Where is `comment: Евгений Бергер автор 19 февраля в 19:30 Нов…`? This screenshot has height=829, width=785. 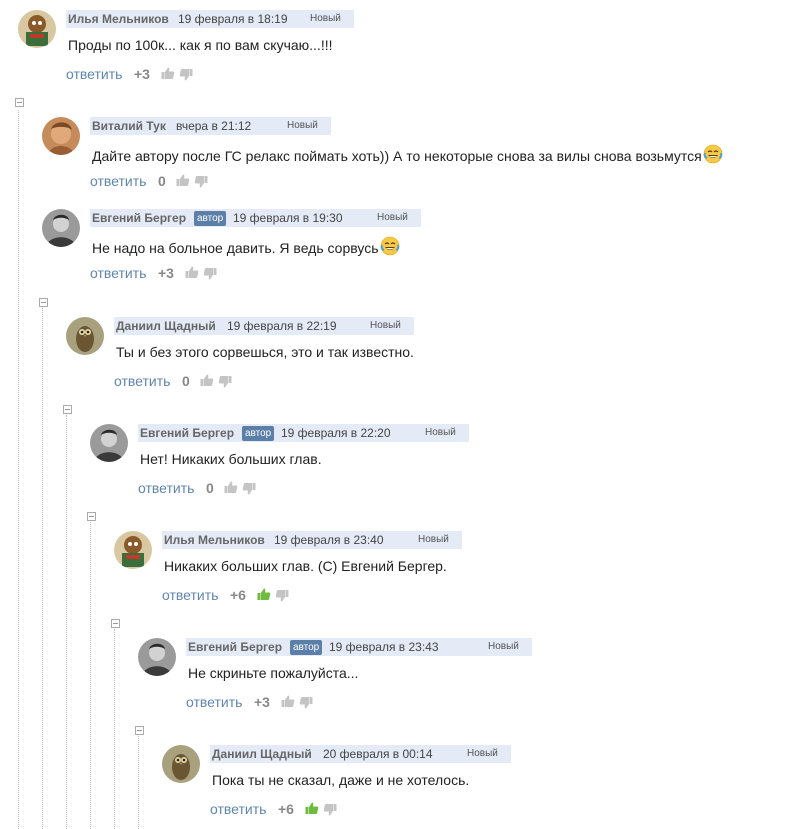 comment: Евгений Бергер автор 19 февраля в 19:30 Нов… is located at coordinates (411, 249).